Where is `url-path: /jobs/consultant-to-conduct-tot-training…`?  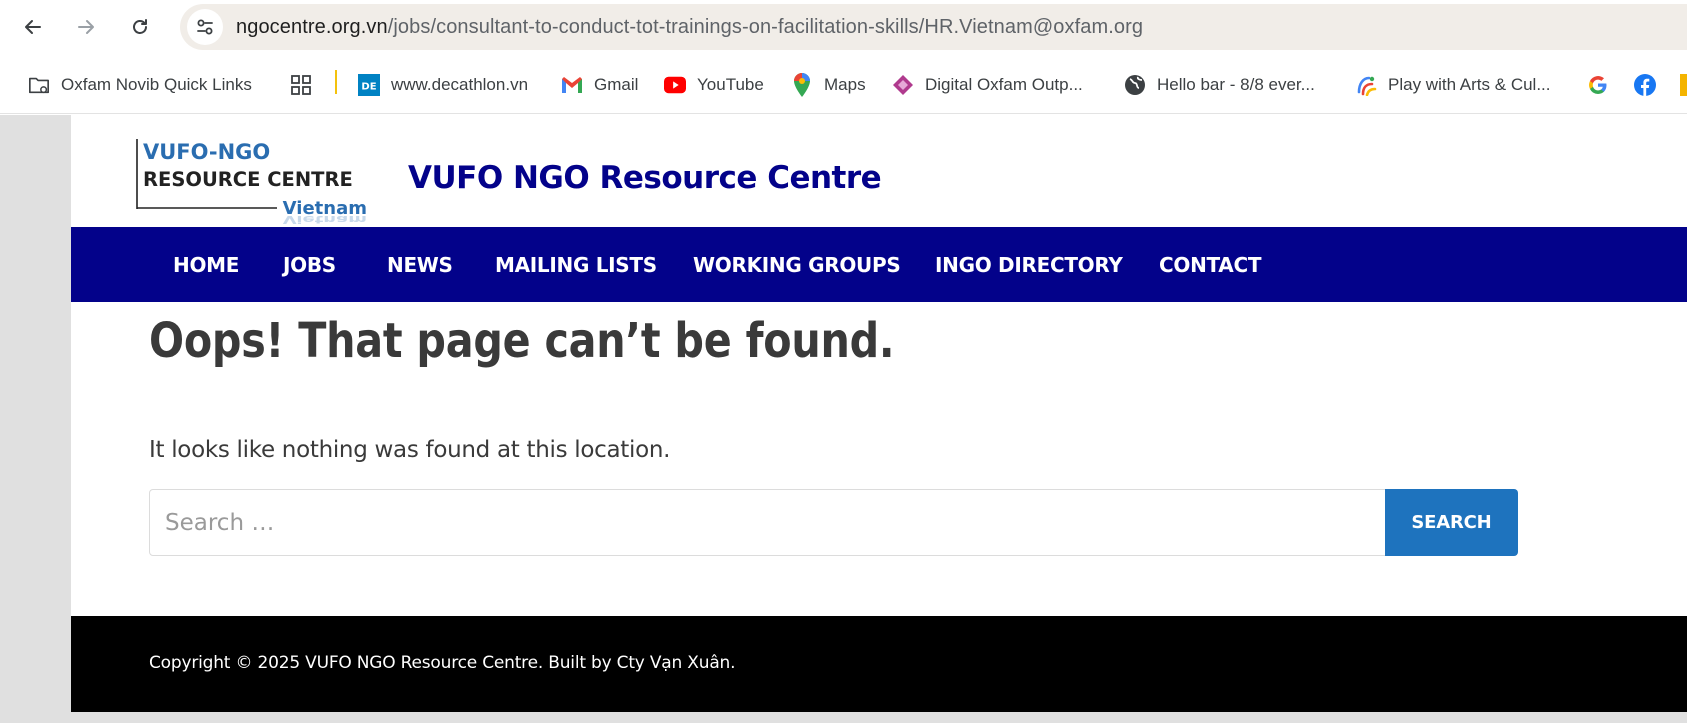
url-path: /jobs/consultant-to-conduct-tot-training… is located at coordinates (765, 26).